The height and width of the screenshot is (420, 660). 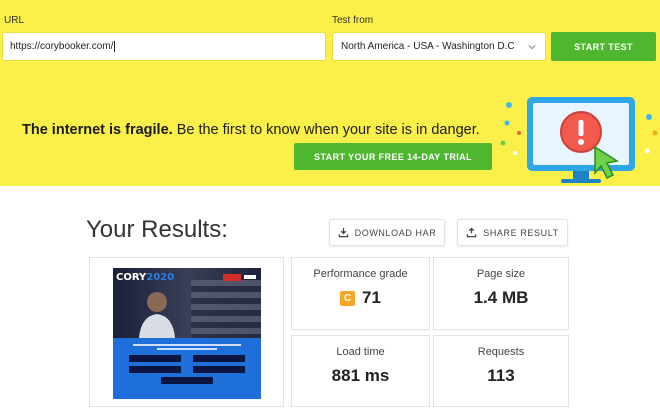 What do you see at coordinates (501, 297) in the screenshot?
I see `page-size-value: 1.4 MB` at bounding box center [501, 297].